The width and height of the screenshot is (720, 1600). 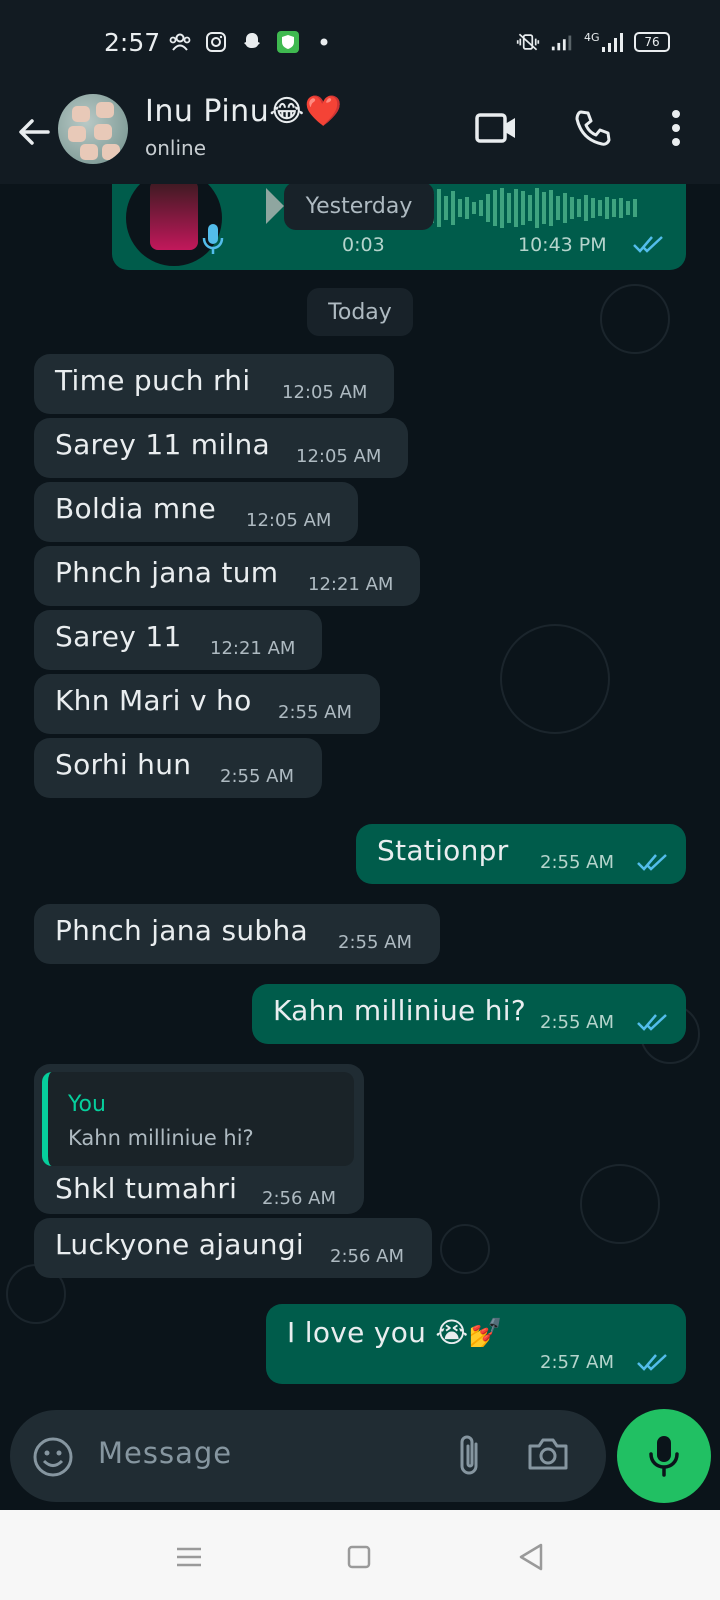 What do you see at coordinates (324, 42) in the screenshot?
I see `more-notifications-dot-icon` at bounding box center [324, 42].